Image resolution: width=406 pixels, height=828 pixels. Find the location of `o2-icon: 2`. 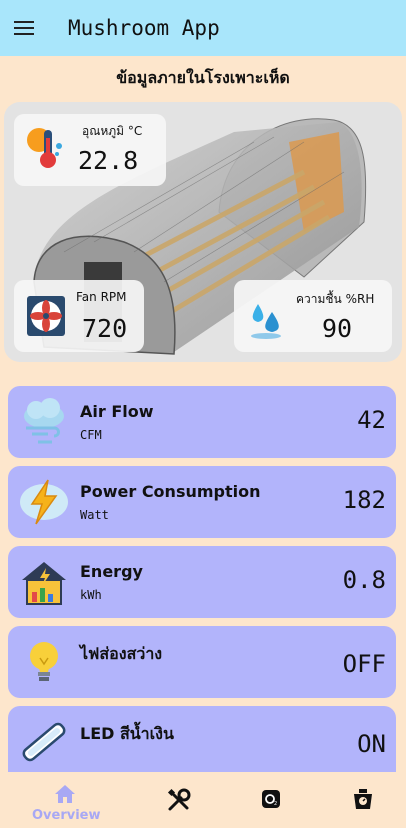

o2-icon: 2 is located at coordinates (271, 799).